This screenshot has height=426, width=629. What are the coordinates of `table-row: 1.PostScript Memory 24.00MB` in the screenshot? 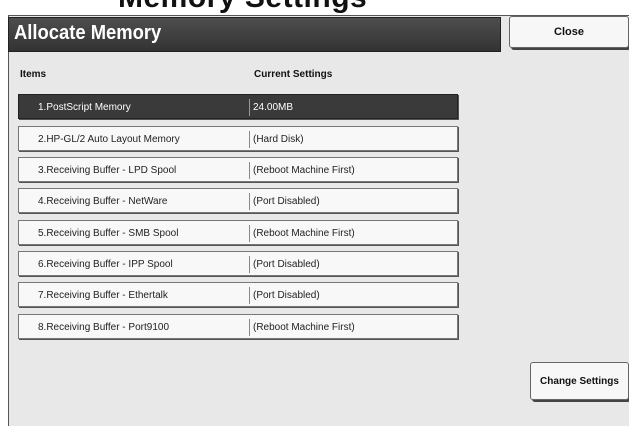 It's located at (238, 106).